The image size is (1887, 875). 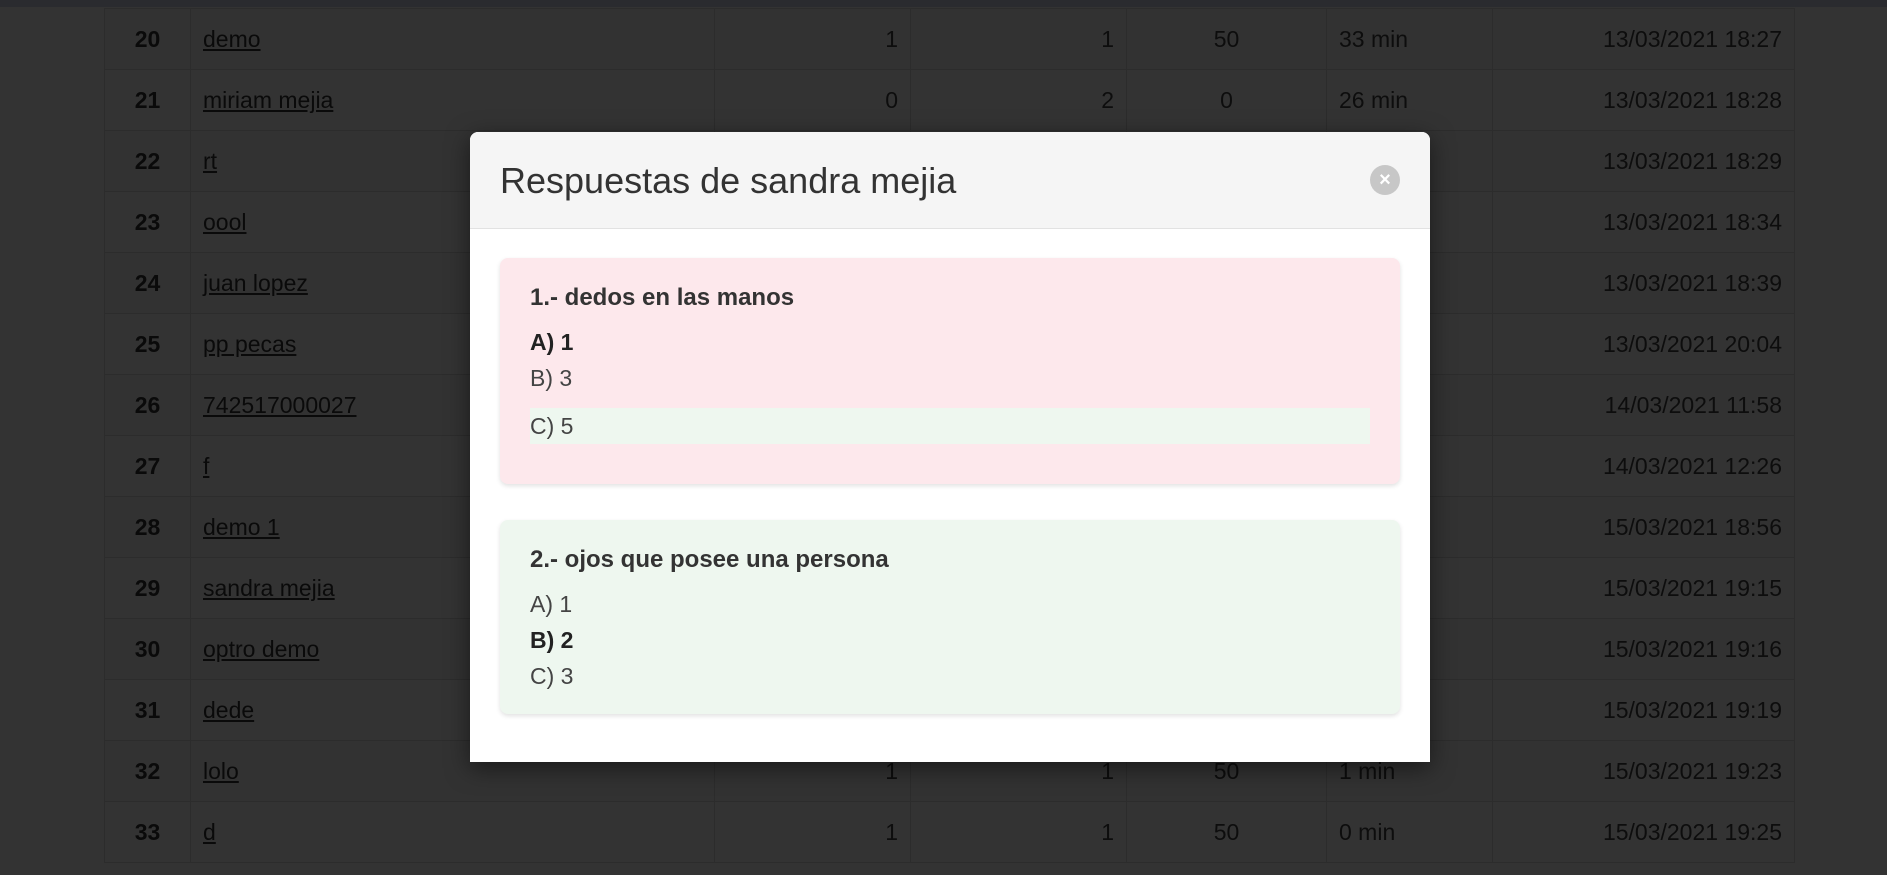 I want to click on question-text: 2.- ojos que posee una persona, so click(x=709, y=559).